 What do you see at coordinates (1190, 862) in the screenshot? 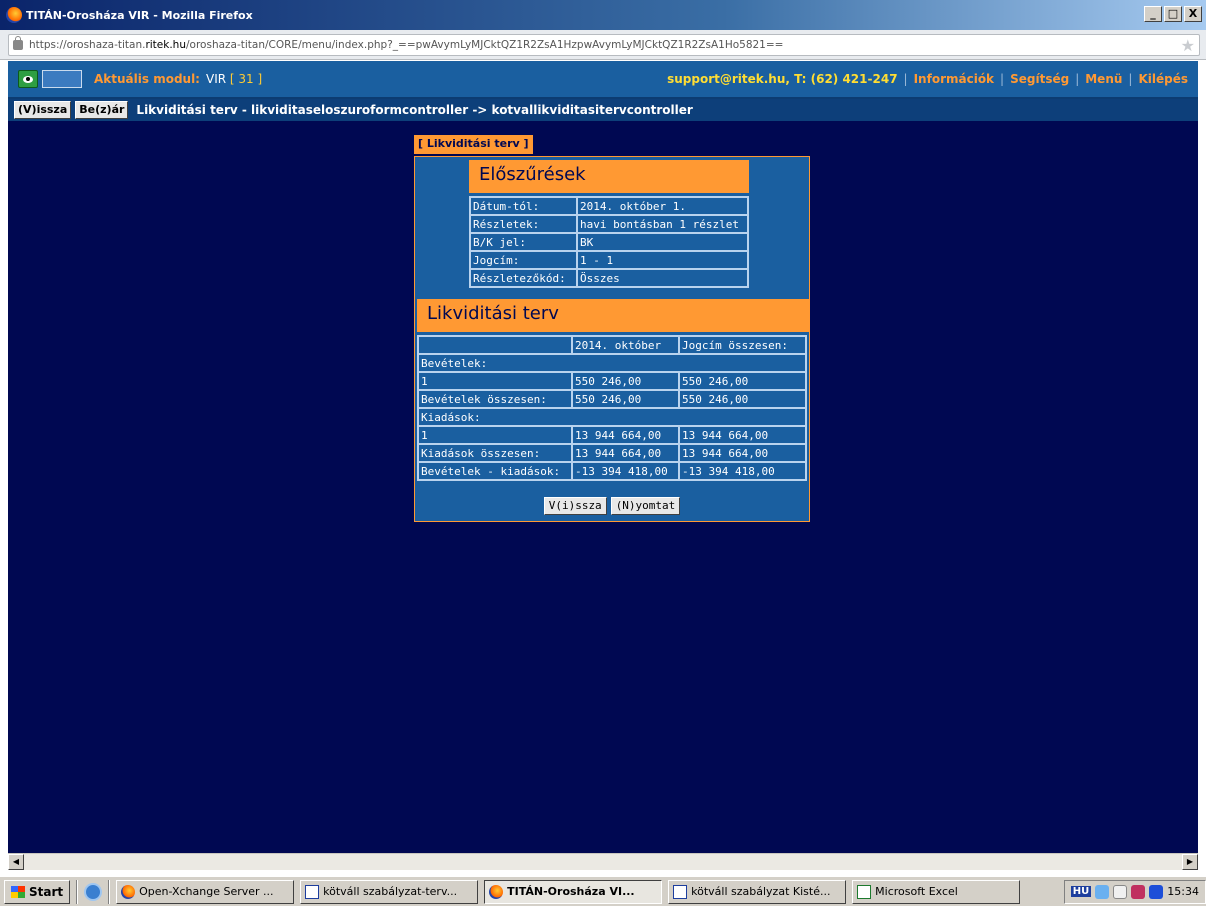
I see `scroll-right-icon: ▶` at bounding box center [1190, 862].